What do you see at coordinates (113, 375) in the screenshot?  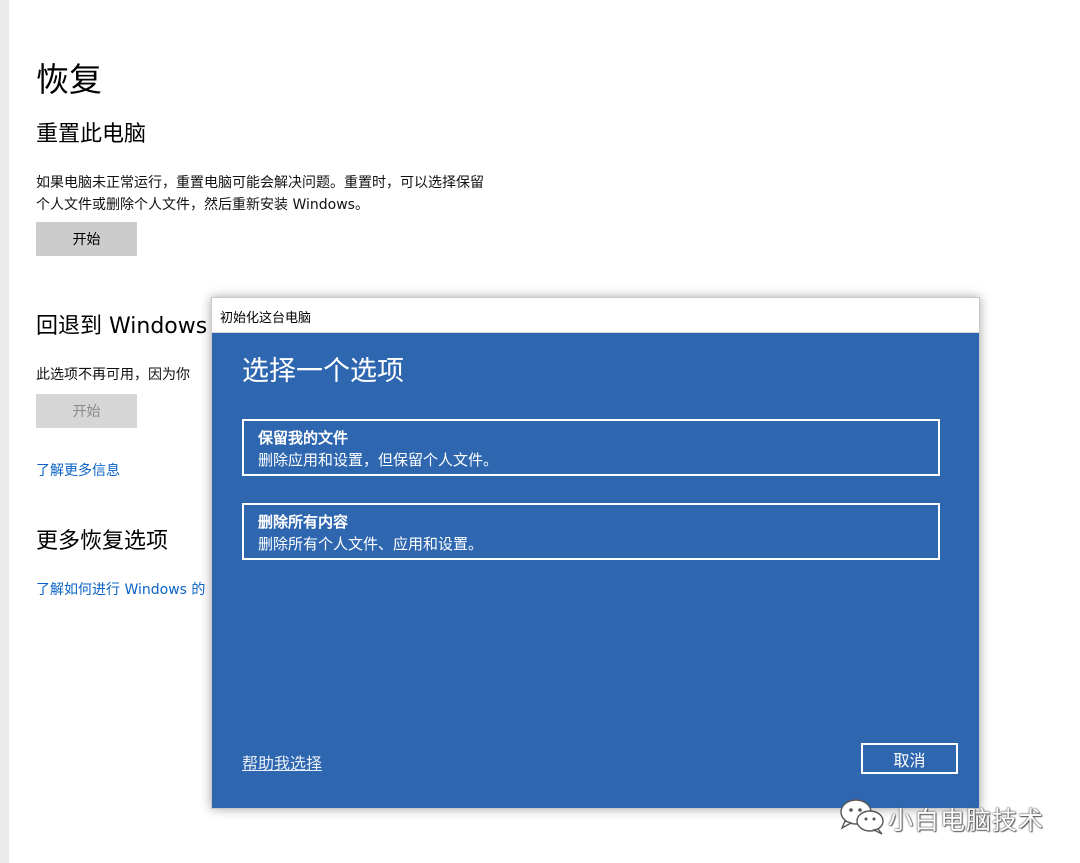 I see `rollback-description: 此选项不再可用，因为你` at bounding box center [113, 375].